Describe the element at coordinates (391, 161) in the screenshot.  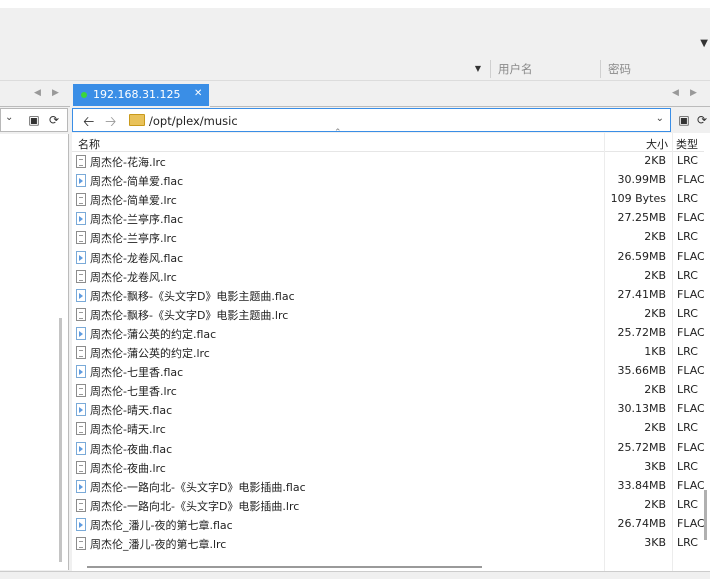
I see `table-row: 周杰伦-花海.lrc 2KB LRC` at that location.